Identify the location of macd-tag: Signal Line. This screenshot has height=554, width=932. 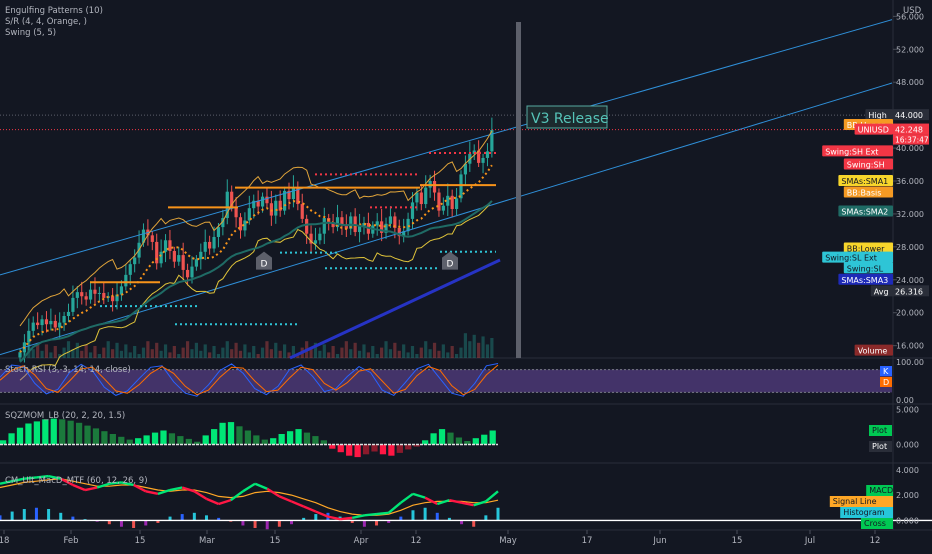
(861, 501).